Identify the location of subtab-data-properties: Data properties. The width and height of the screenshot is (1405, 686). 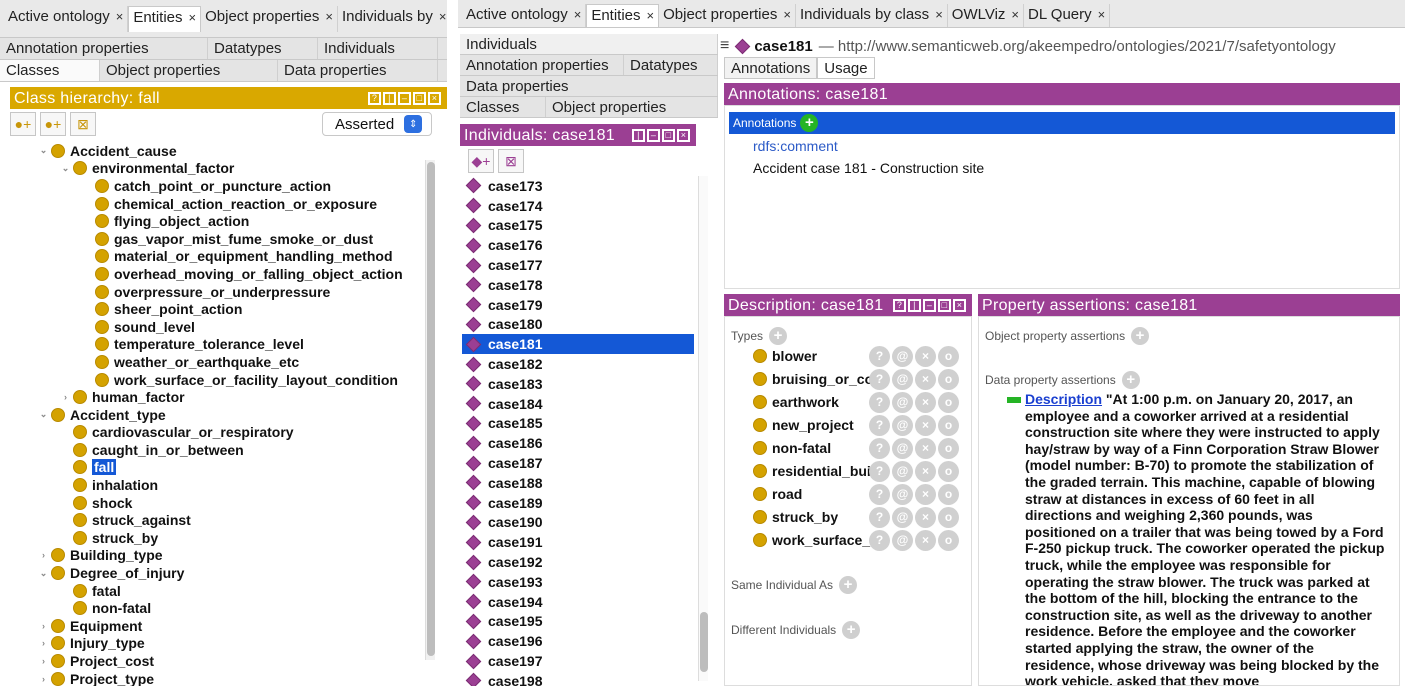
(358, 70).